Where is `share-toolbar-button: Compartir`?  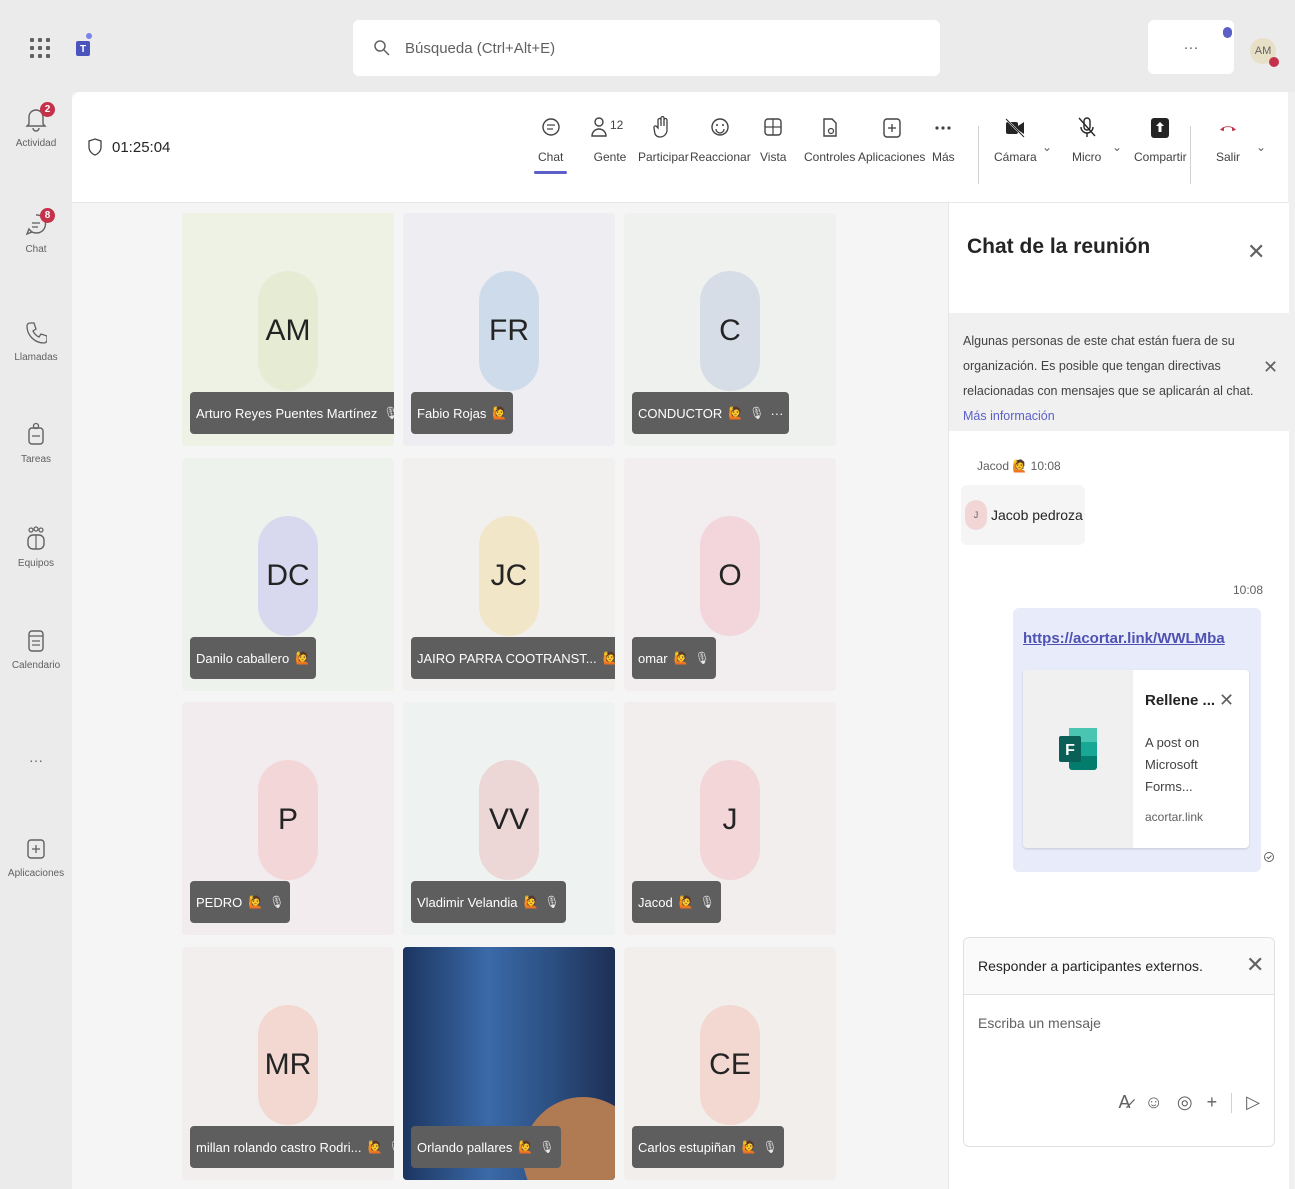
share-toolbar-button: Compartir is located at coordinates (1160, 140).